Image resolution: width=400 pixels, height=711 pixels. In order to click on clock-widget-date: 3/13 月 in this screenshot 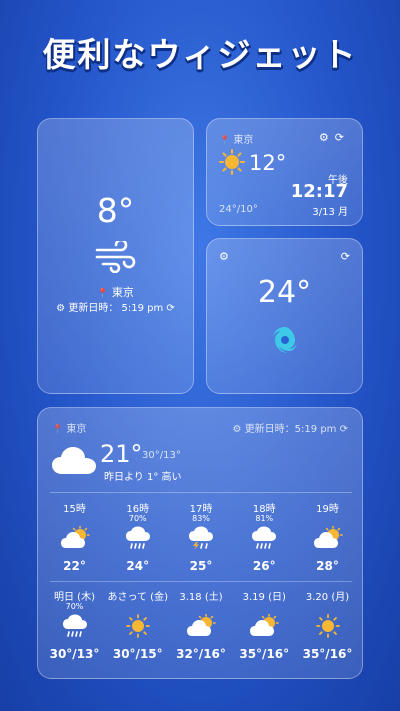, I will do `click(330, 212)`.